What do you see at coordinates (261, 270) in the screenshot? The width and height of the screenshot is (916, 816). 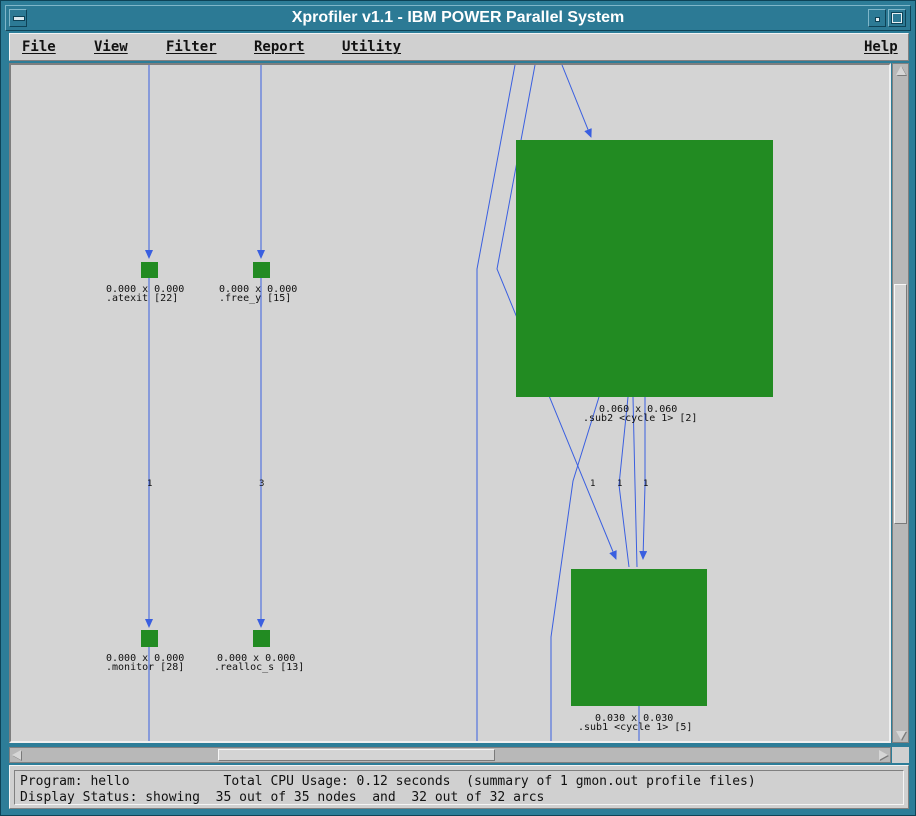 I see `node-free-y` at bounding box center [261, 270].